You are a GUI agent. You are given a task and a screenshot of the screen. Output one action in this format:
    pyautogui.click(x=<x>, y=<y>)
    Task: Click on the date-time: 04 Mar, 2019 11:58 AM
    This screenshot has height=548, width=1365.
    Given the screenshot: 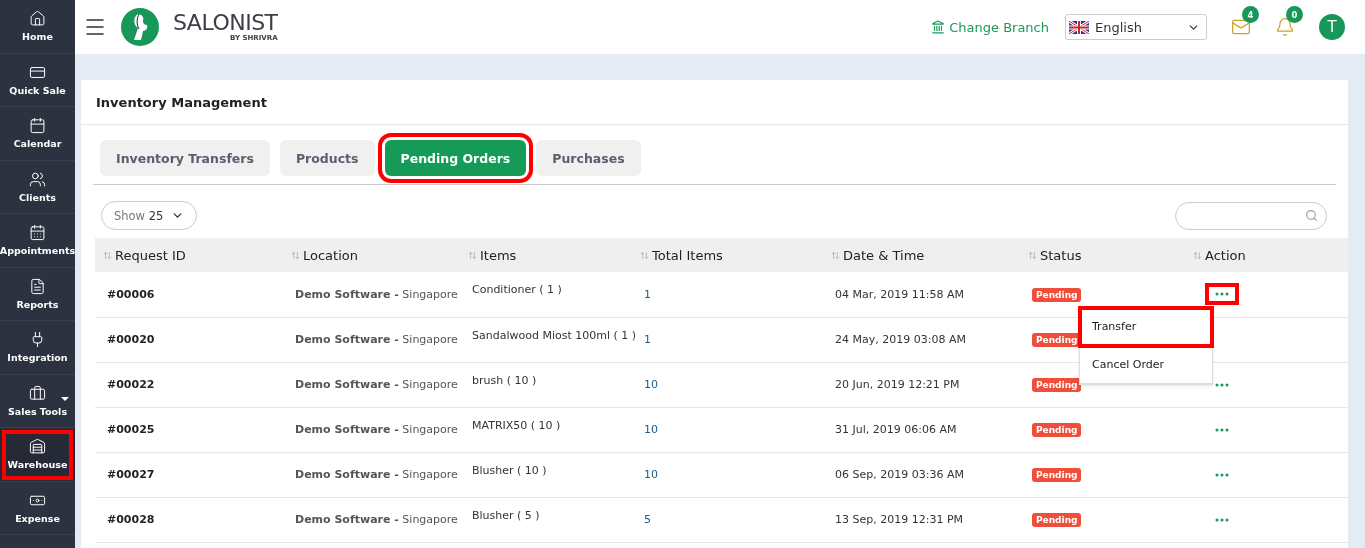 What is the action you would take?
    pyautogui.click(x=899, y=294)
    